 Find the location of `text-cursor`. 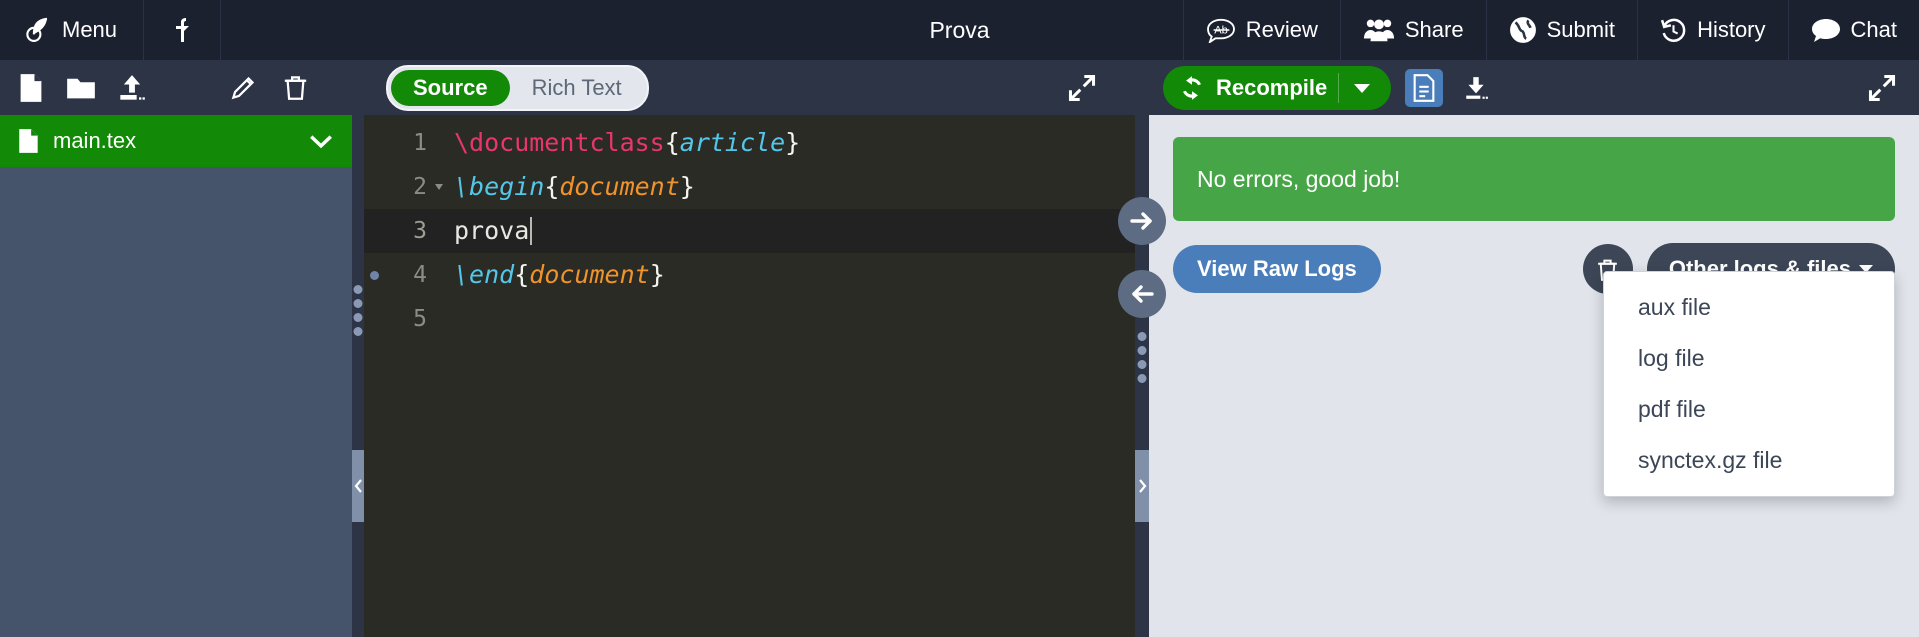

text-cursor is located at coordinates (531, 231).